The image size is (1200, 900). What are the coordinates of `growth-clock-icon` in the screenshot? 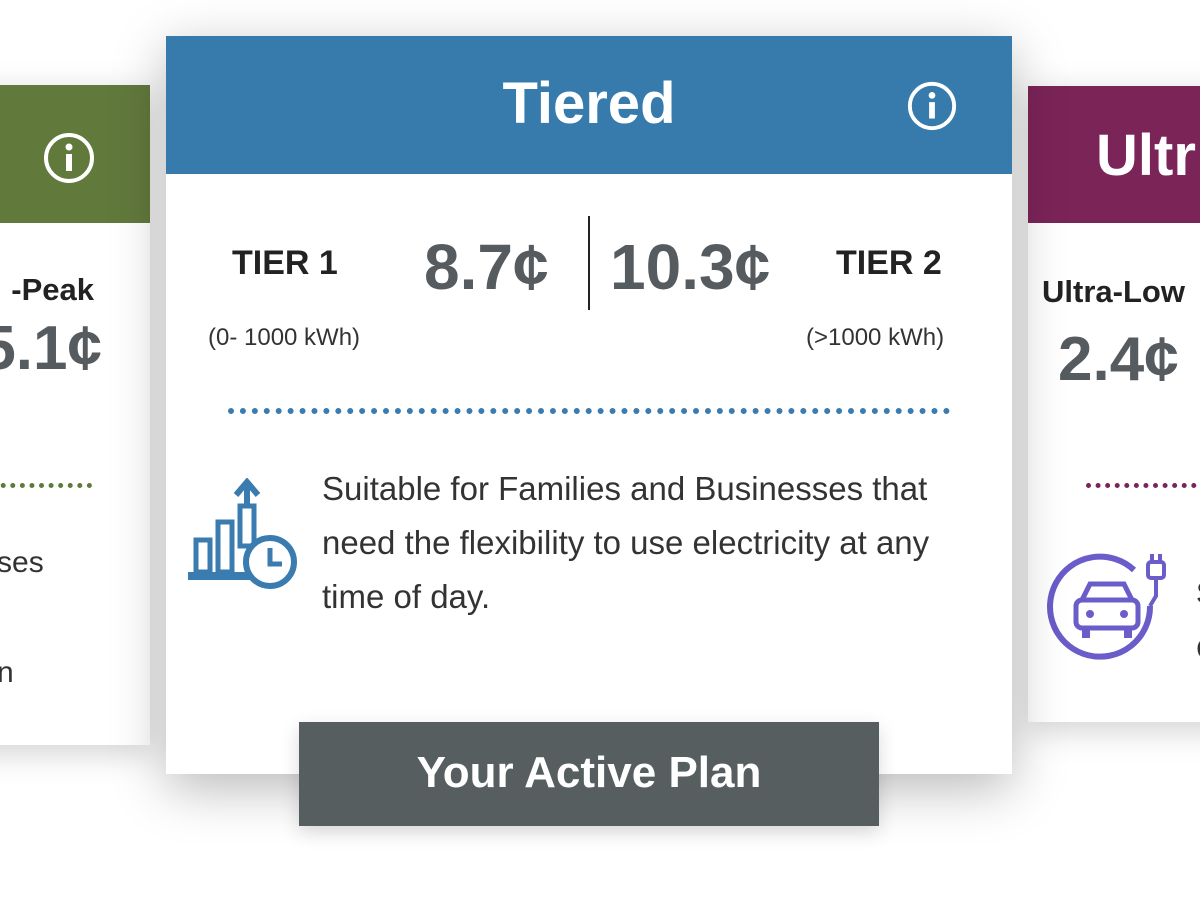 It's located at (244, 540).